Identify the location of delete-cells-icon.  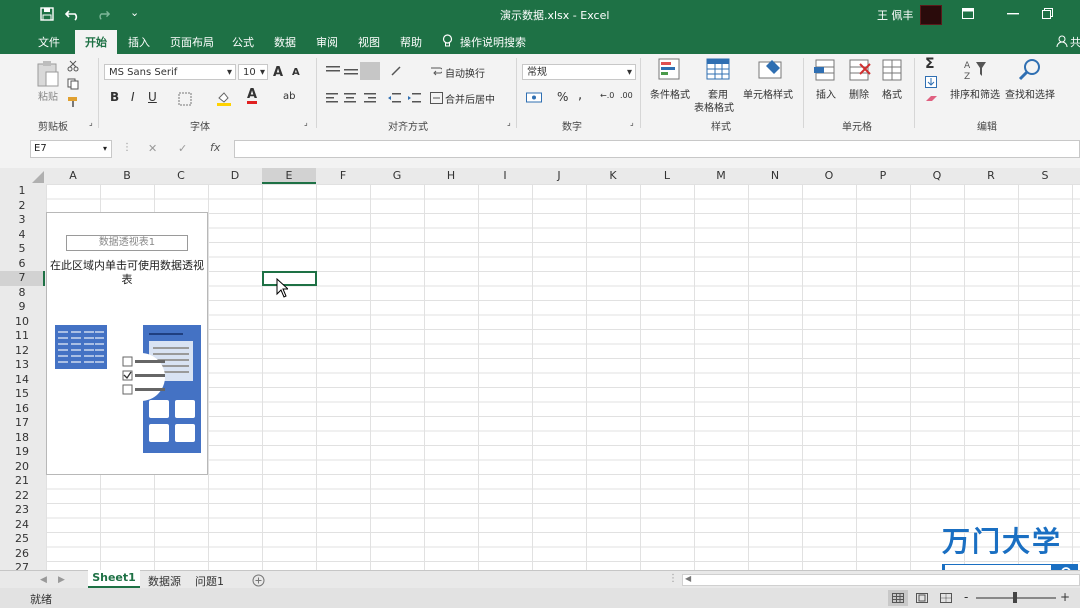
(860, 71).